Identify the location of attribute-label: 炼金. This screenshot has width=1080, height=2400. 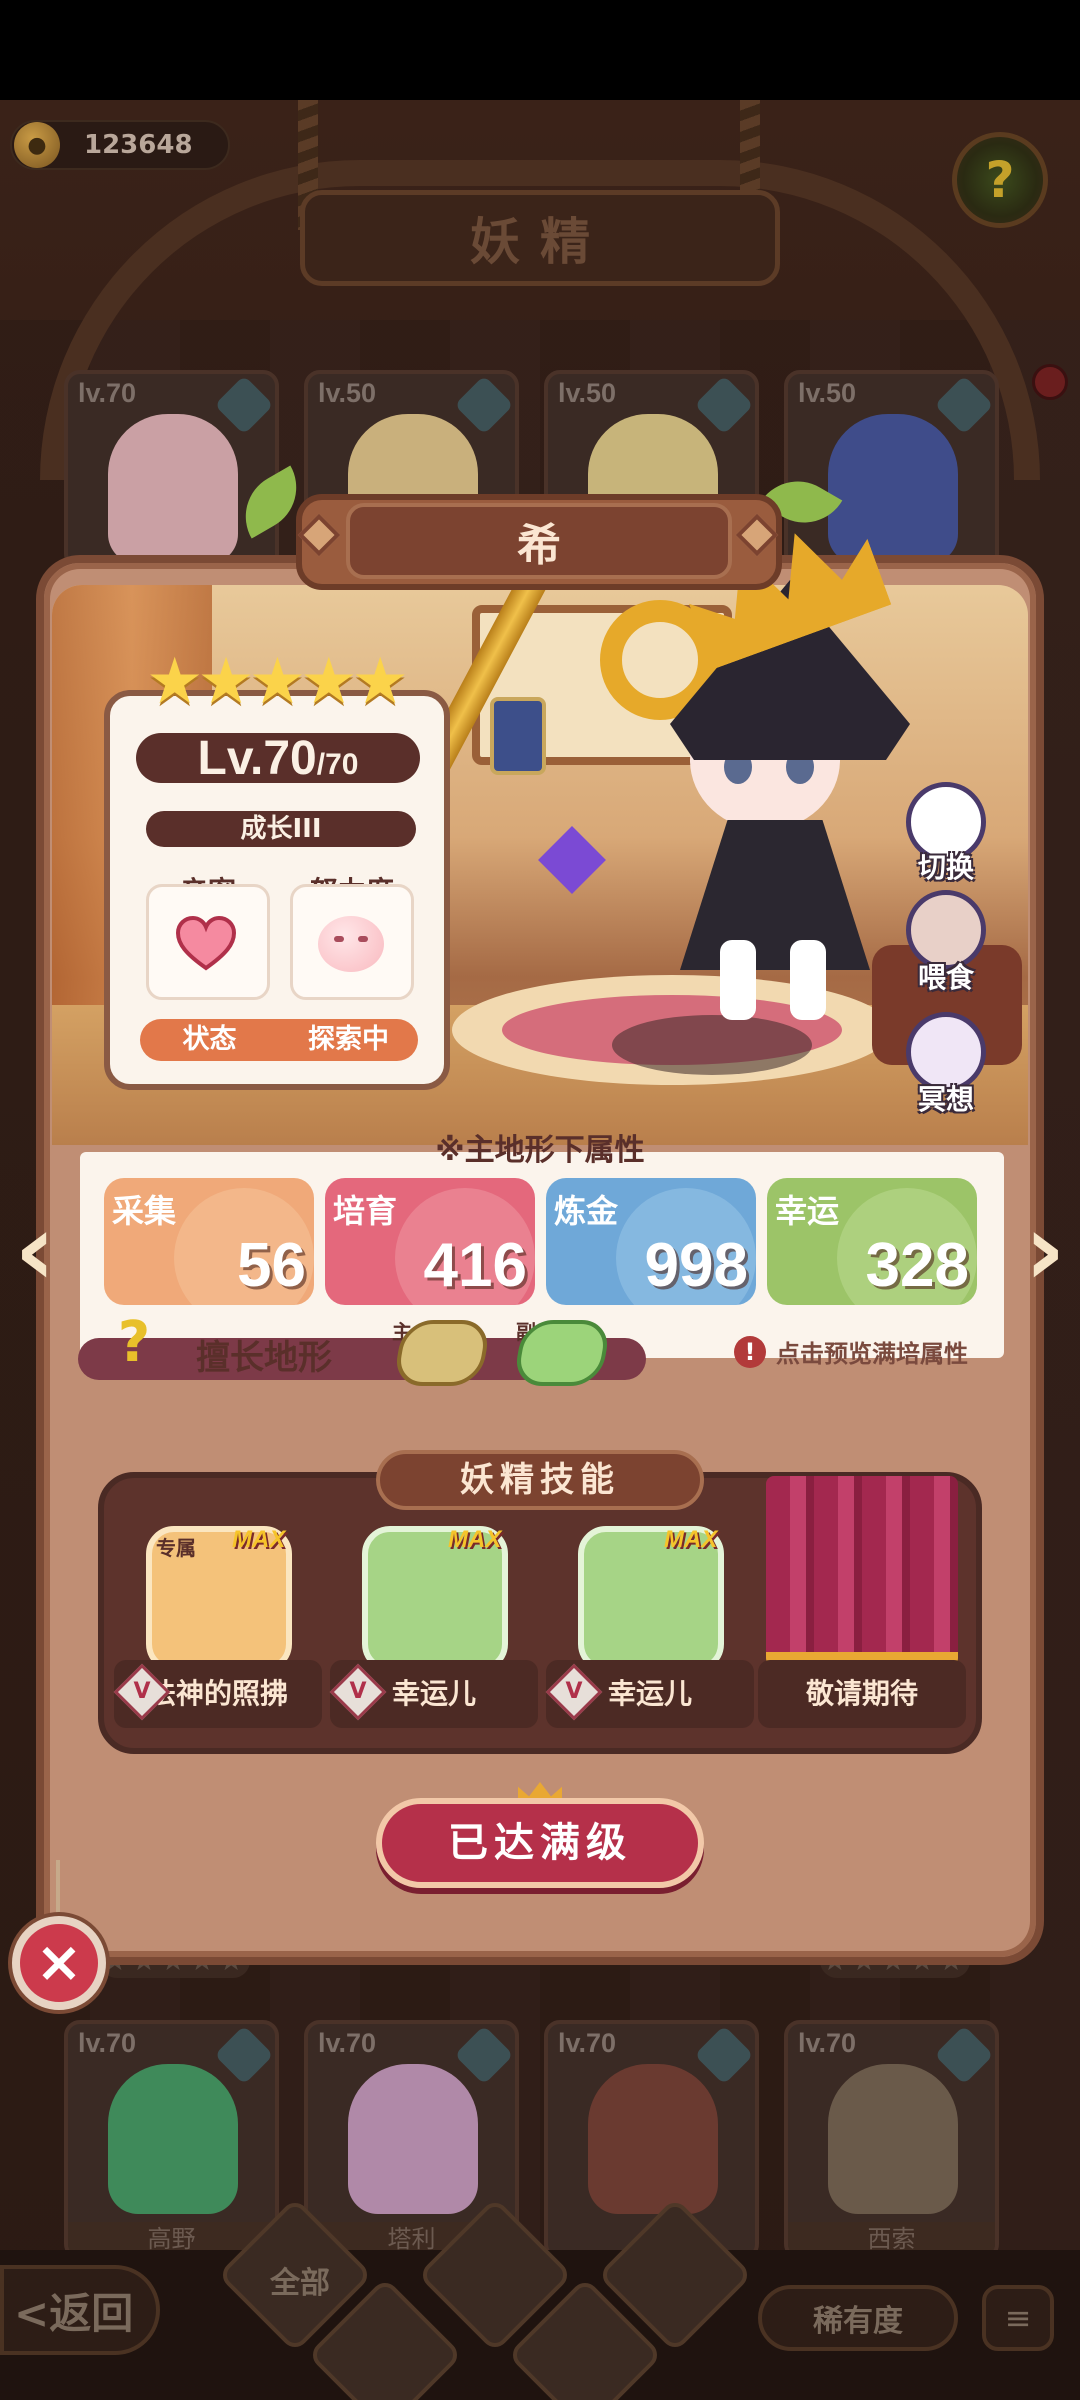
(586, 1211).